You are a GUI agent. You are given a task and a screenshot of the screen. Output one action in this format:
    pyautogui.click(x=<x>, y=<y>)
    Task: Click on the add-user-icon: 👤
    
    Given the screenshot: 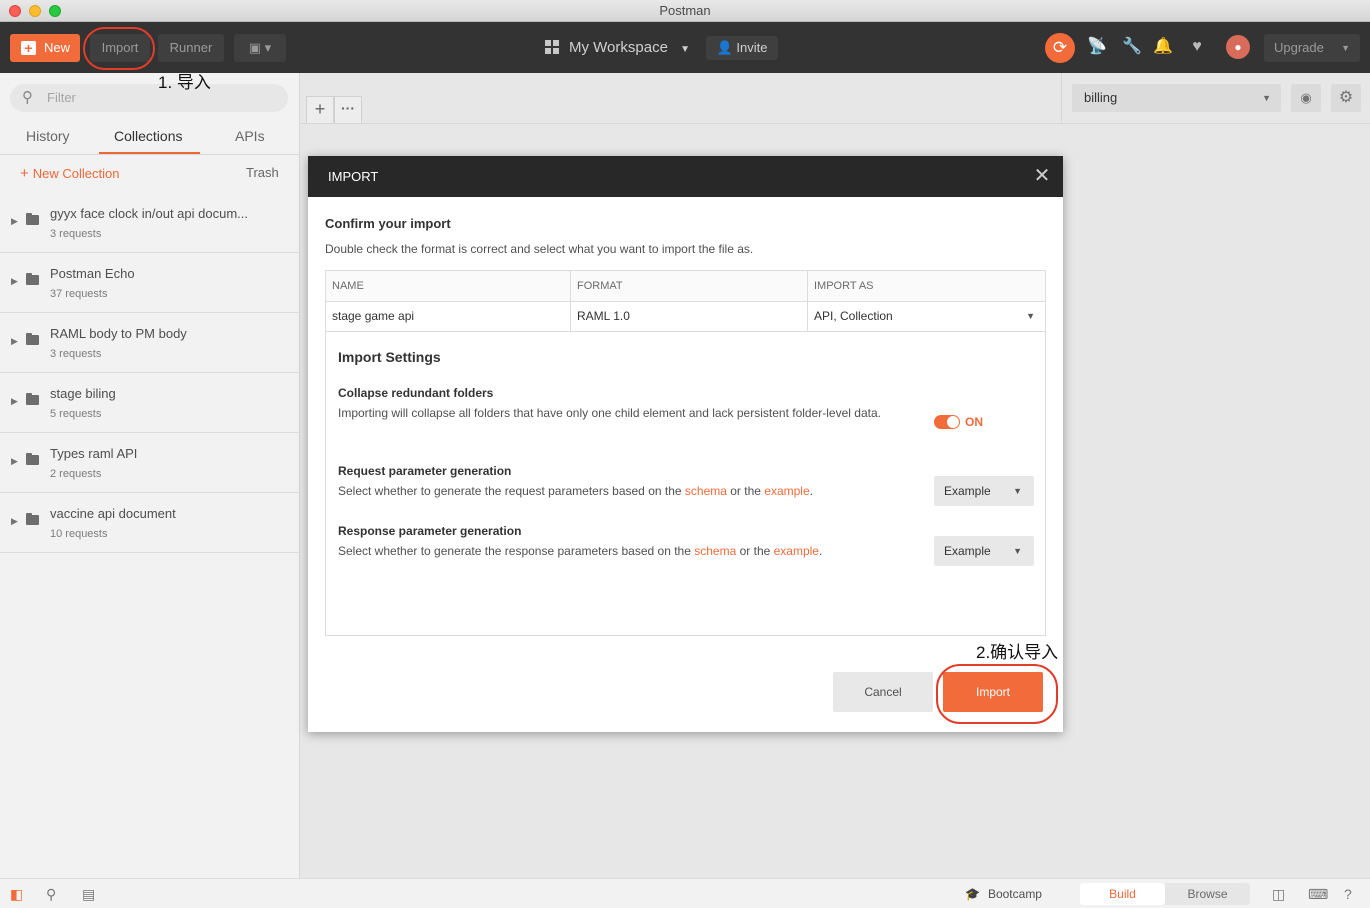 What is the action you would take?
    pyautogui.click(x=724, y=47)
    